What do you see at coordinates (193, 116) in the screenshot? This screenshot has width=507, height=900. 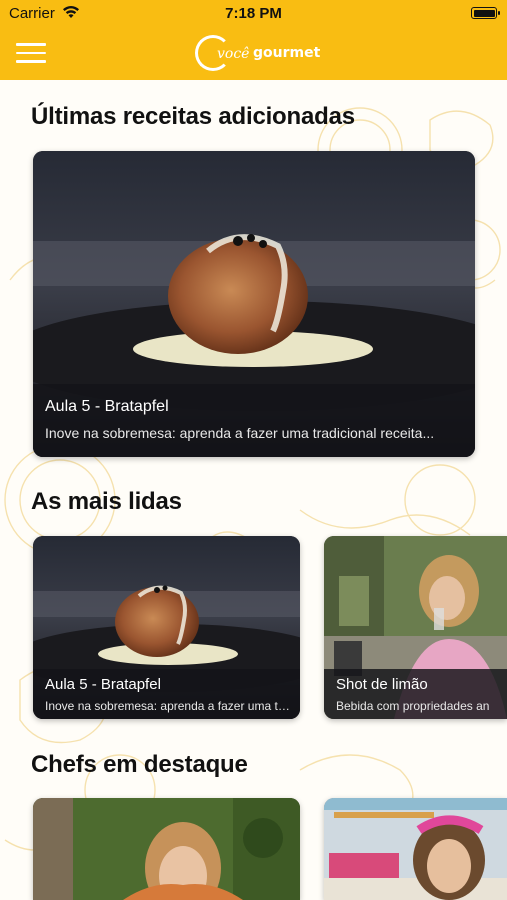 I see `latest-recipes-title: Últimas receitas adicionadas` at bounding box center [193, 116].